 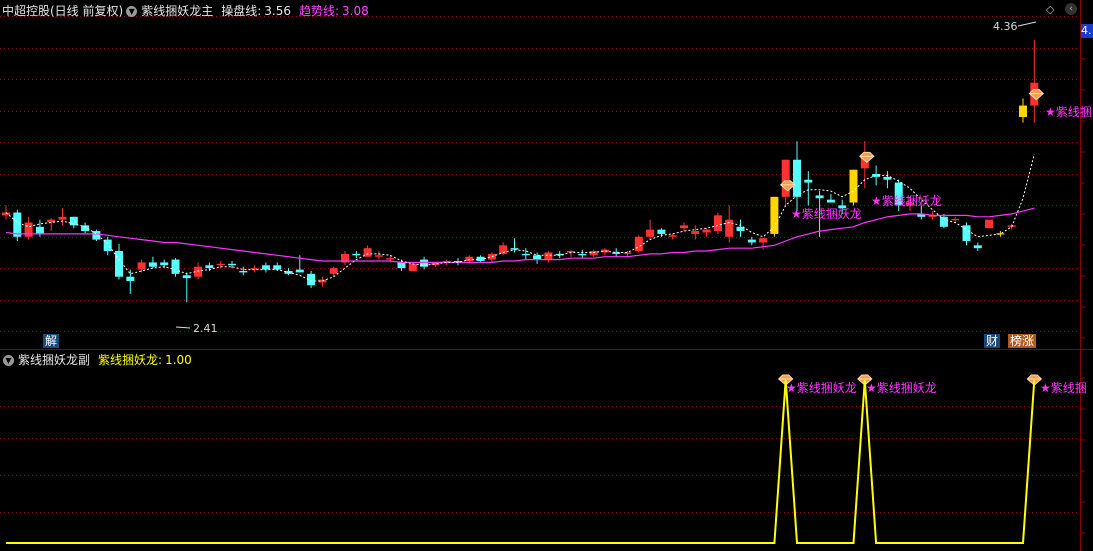 I want to click on low-pointer, so click(x=183, y=327).